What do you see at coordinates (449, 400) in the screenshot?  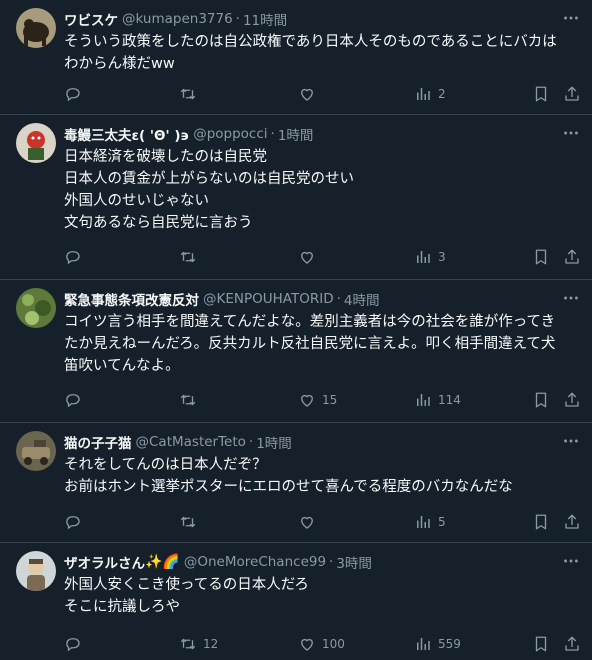 I see `views-count: 114` at bounding box center [449, 400].